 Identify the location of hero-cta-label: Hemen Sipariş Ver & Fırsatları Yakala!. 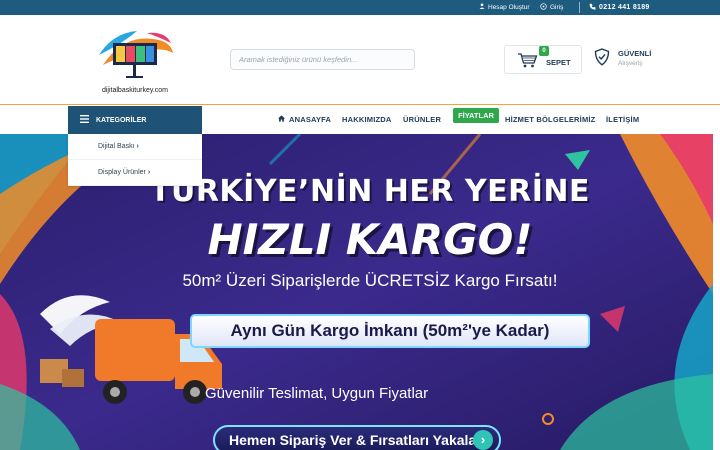
(355, 440).